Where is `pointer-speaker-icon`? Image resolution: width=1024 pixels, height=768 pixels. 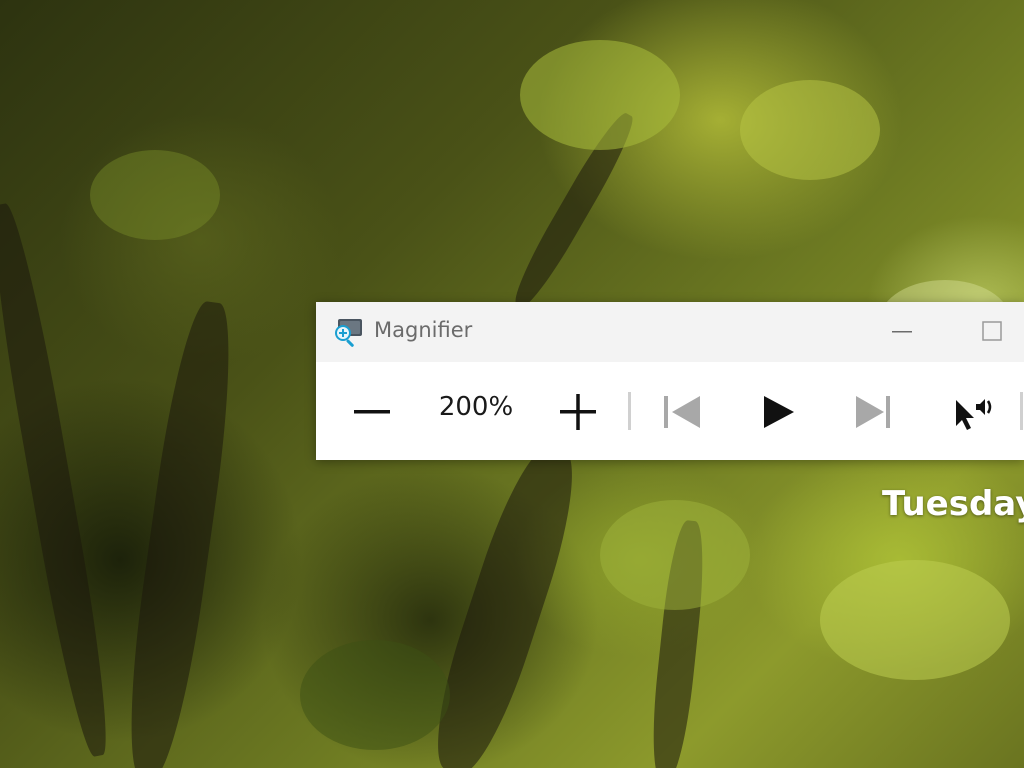 pointer-speaker-icon is located at coordinates (974, 414).